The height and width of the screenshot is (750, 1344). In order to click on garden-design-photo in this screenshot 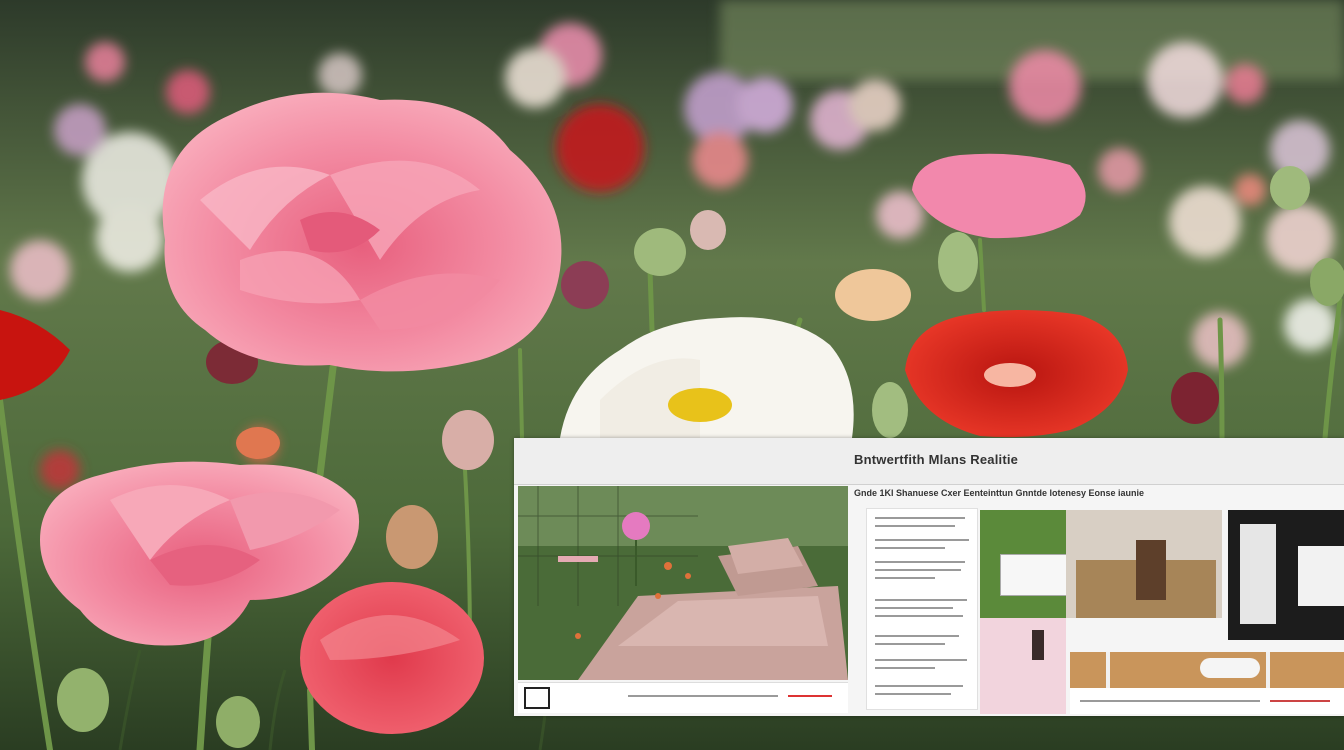, I will do `click(683, 583)`.